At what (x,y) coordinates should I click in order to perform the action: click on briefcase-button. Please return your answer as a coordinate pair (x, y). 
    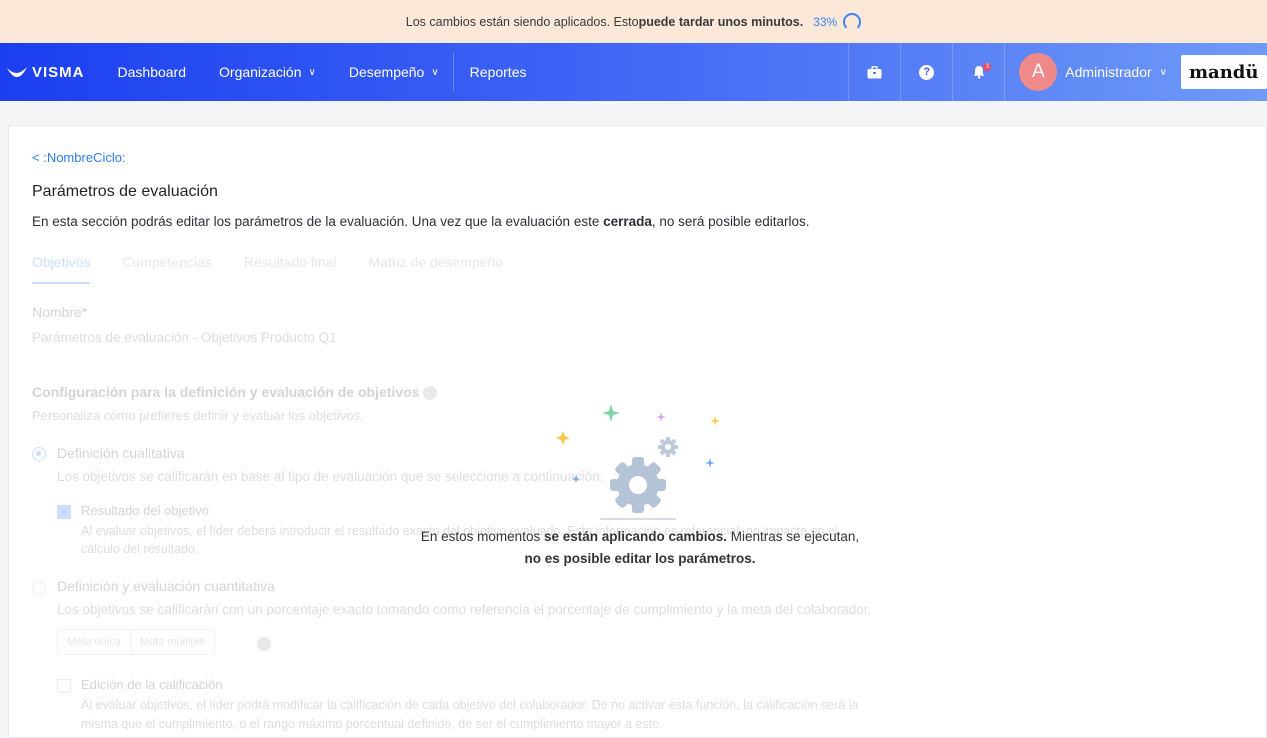
    Looking at the image, I should click on (874, 72).